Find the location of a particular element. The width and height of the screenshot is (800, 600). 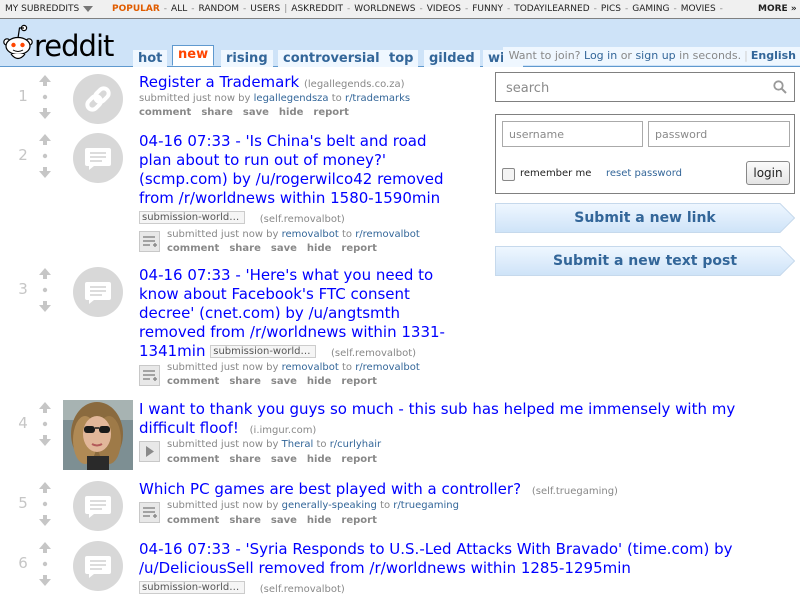

submit-text-button: Submit a new text post is located at coordinates (645, 261).